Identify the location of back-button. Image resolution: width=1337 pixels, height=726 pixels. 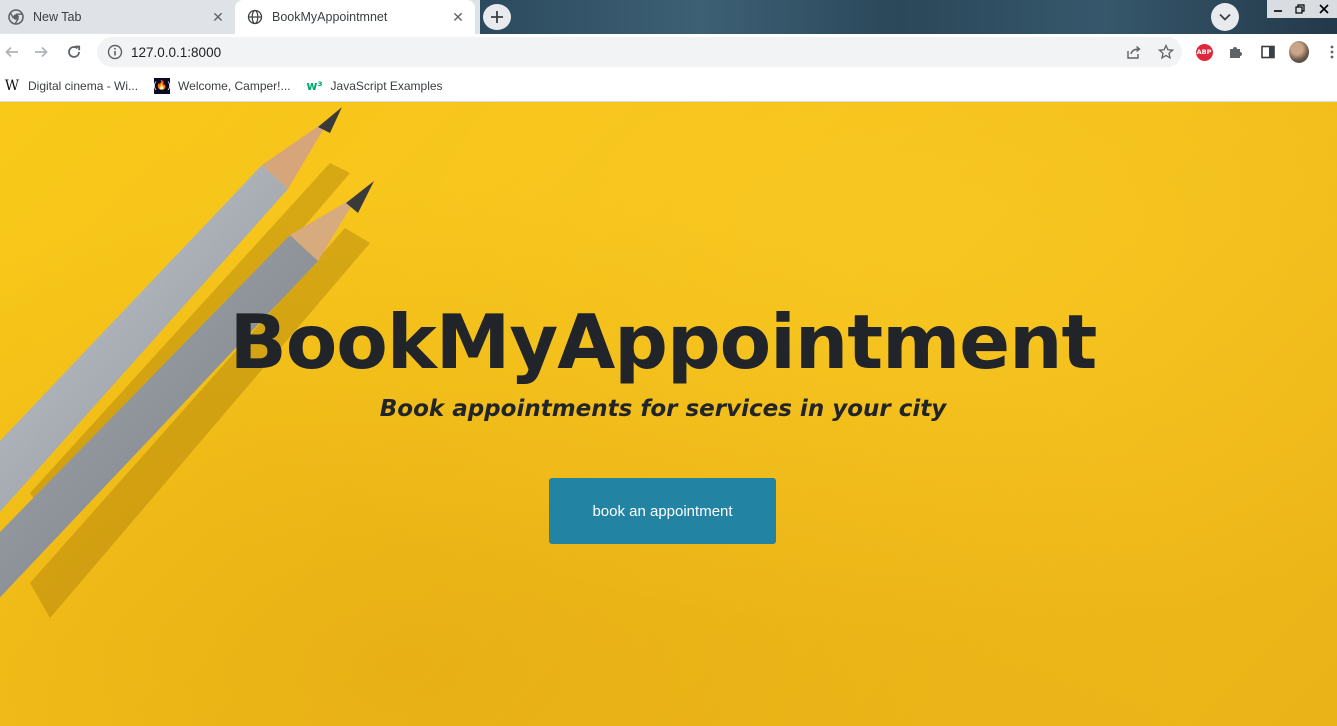
(12, 52).